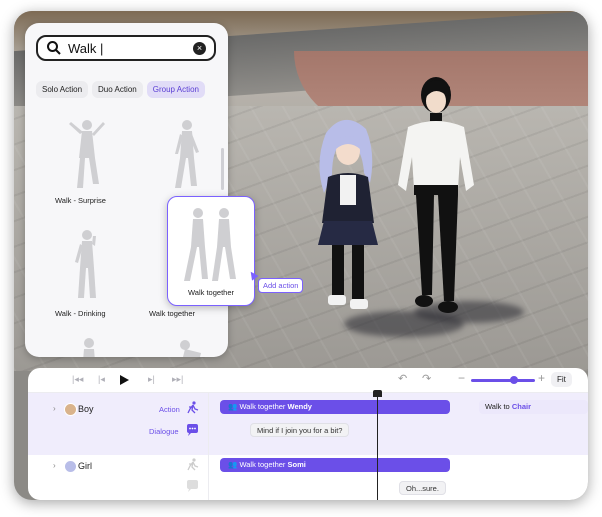 The image size is (602, 517). I want to click on redo-icon: ↷, so click(426, 378).